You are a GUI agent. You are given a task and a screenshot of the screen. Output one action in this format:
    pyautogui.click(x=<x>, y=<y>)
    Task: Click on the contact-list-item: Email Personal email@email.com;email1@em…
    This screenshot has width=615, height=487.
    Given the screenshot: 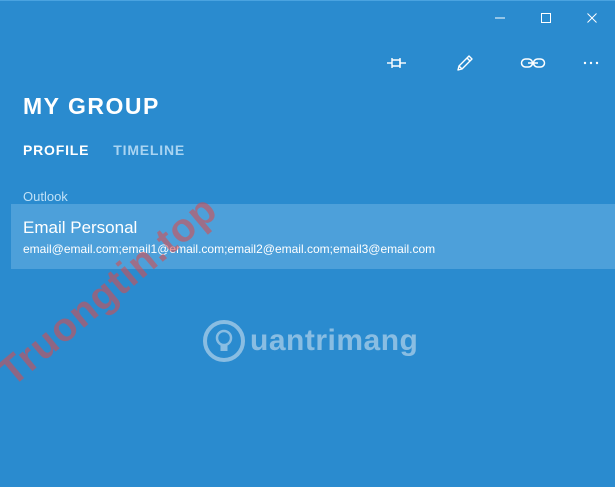 What is the action you would take?
    pyautogui.click(x=313, y=236)
    